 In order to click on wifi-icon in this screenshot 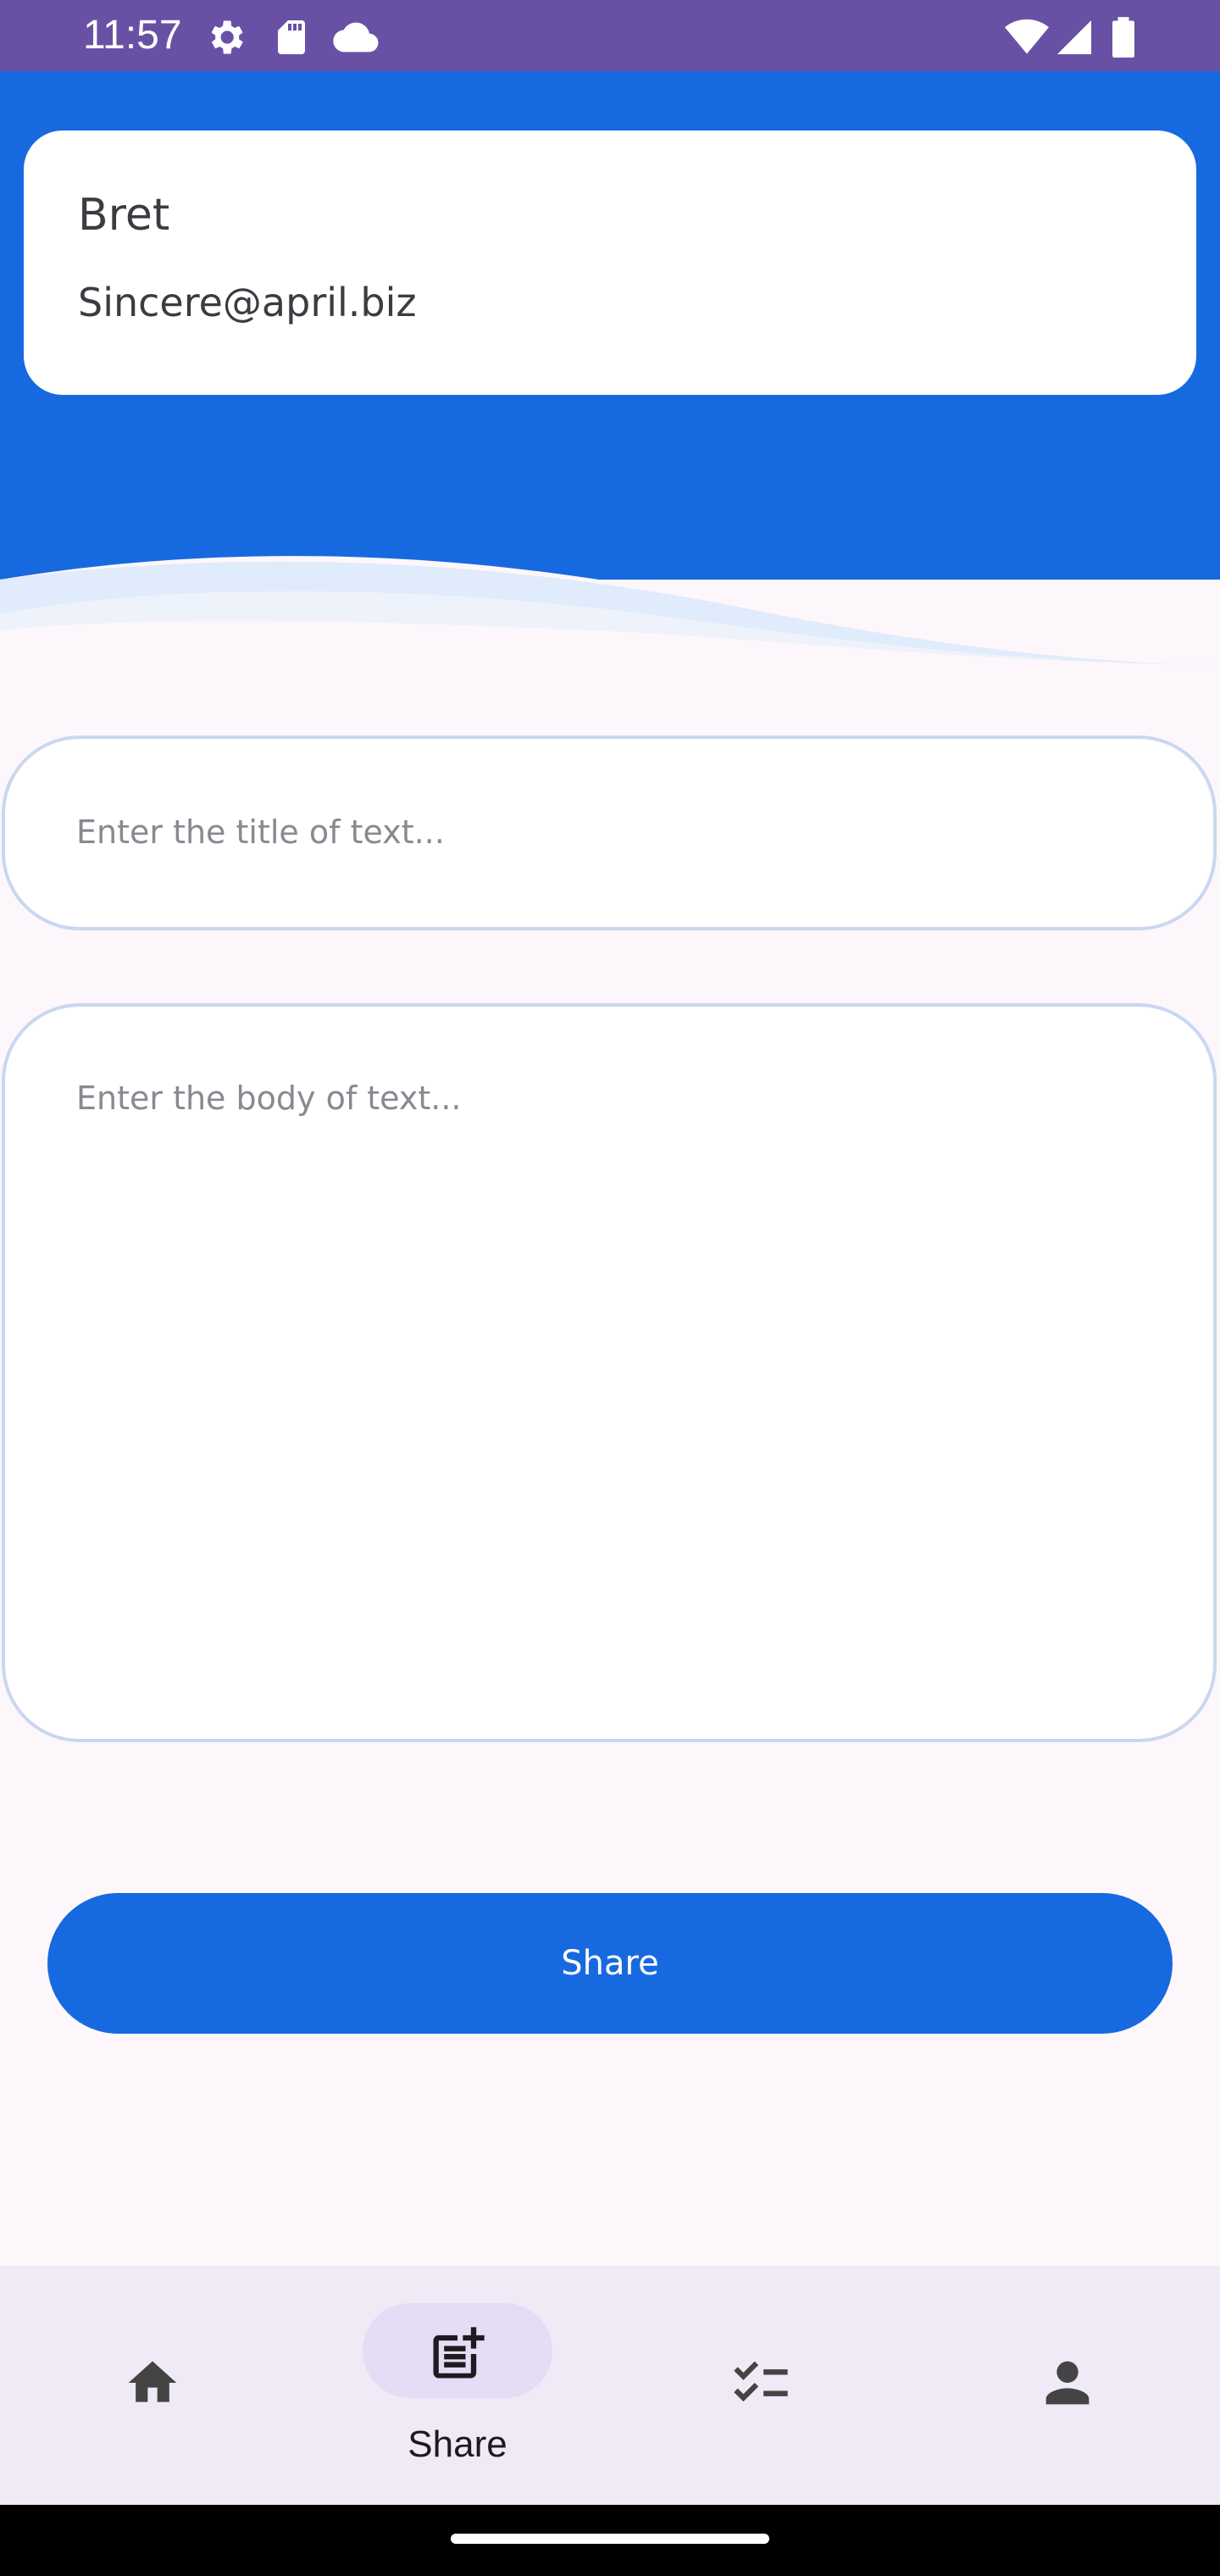, I will do `click(1027, 39)`.